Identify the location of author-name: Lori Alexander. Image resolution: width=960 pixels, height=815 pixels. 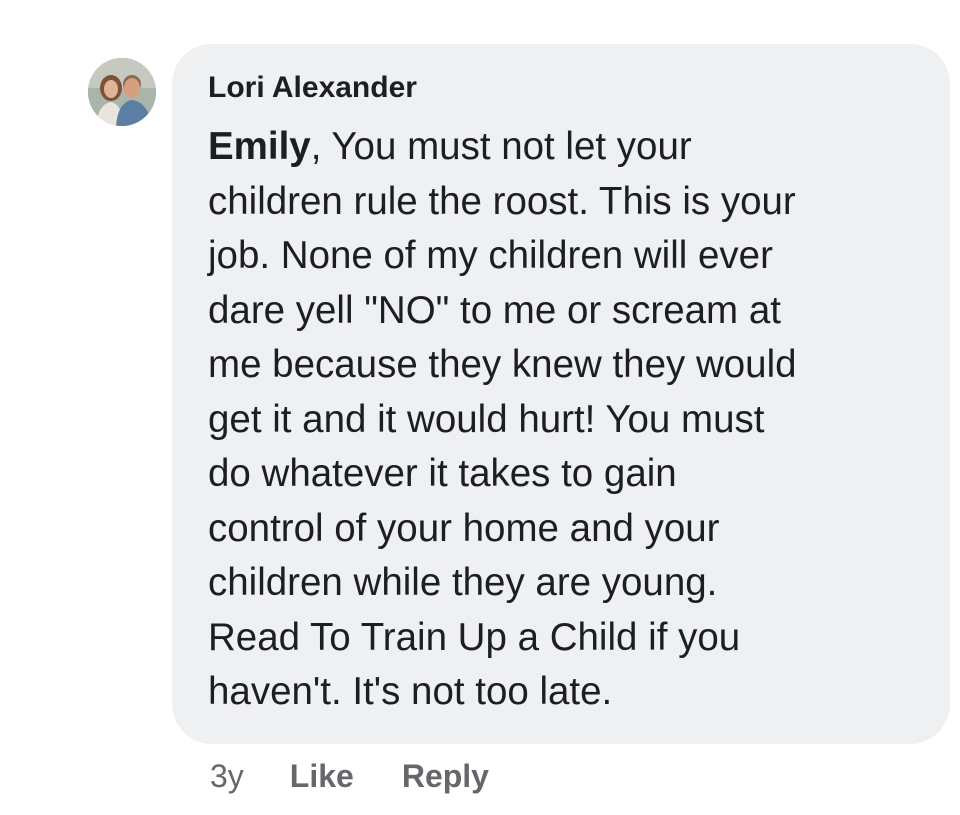
(561, 88).